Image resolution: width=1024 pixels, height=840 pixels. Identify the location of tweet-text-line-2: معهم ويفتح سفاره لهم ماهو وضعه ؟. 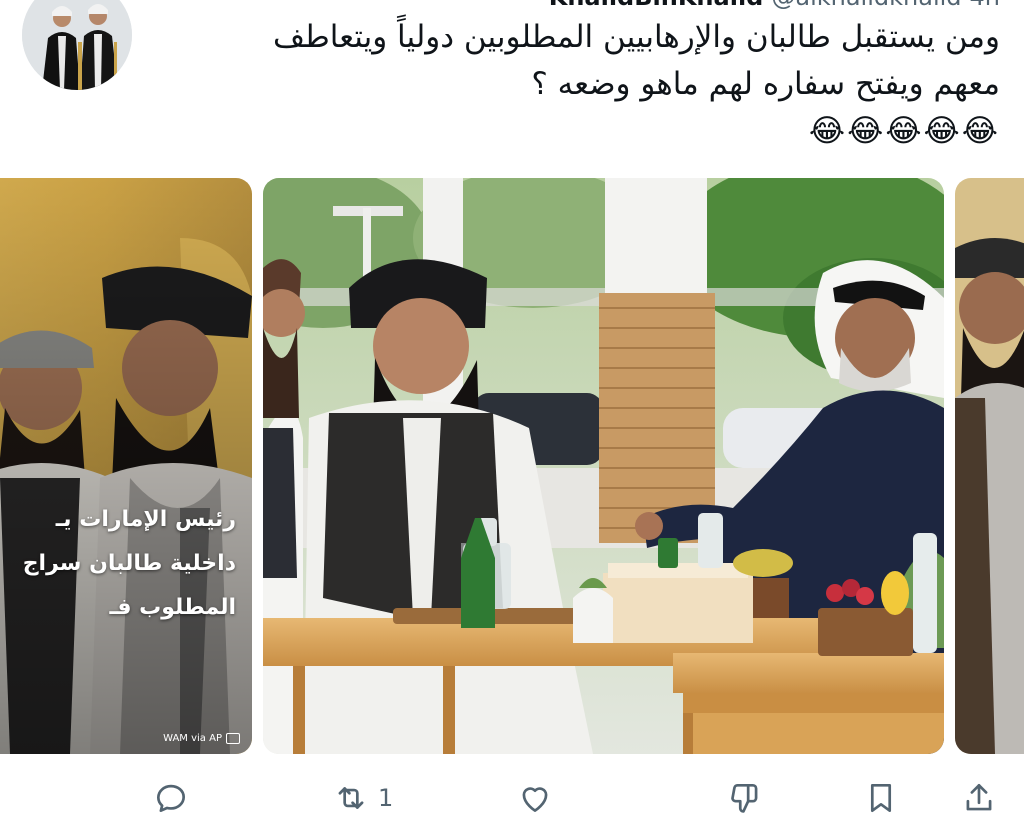
(765, 84).